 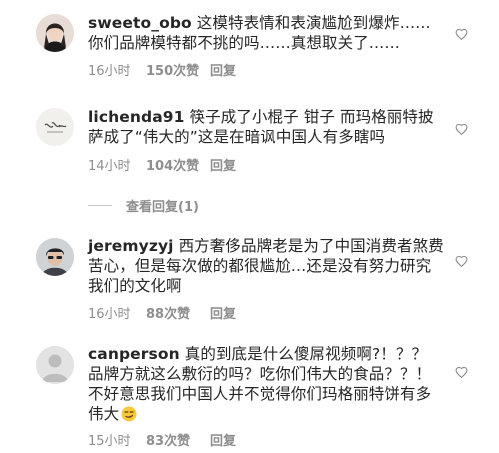 I want to click on comment-likes: 150次赞, so click(x=172, y=69).